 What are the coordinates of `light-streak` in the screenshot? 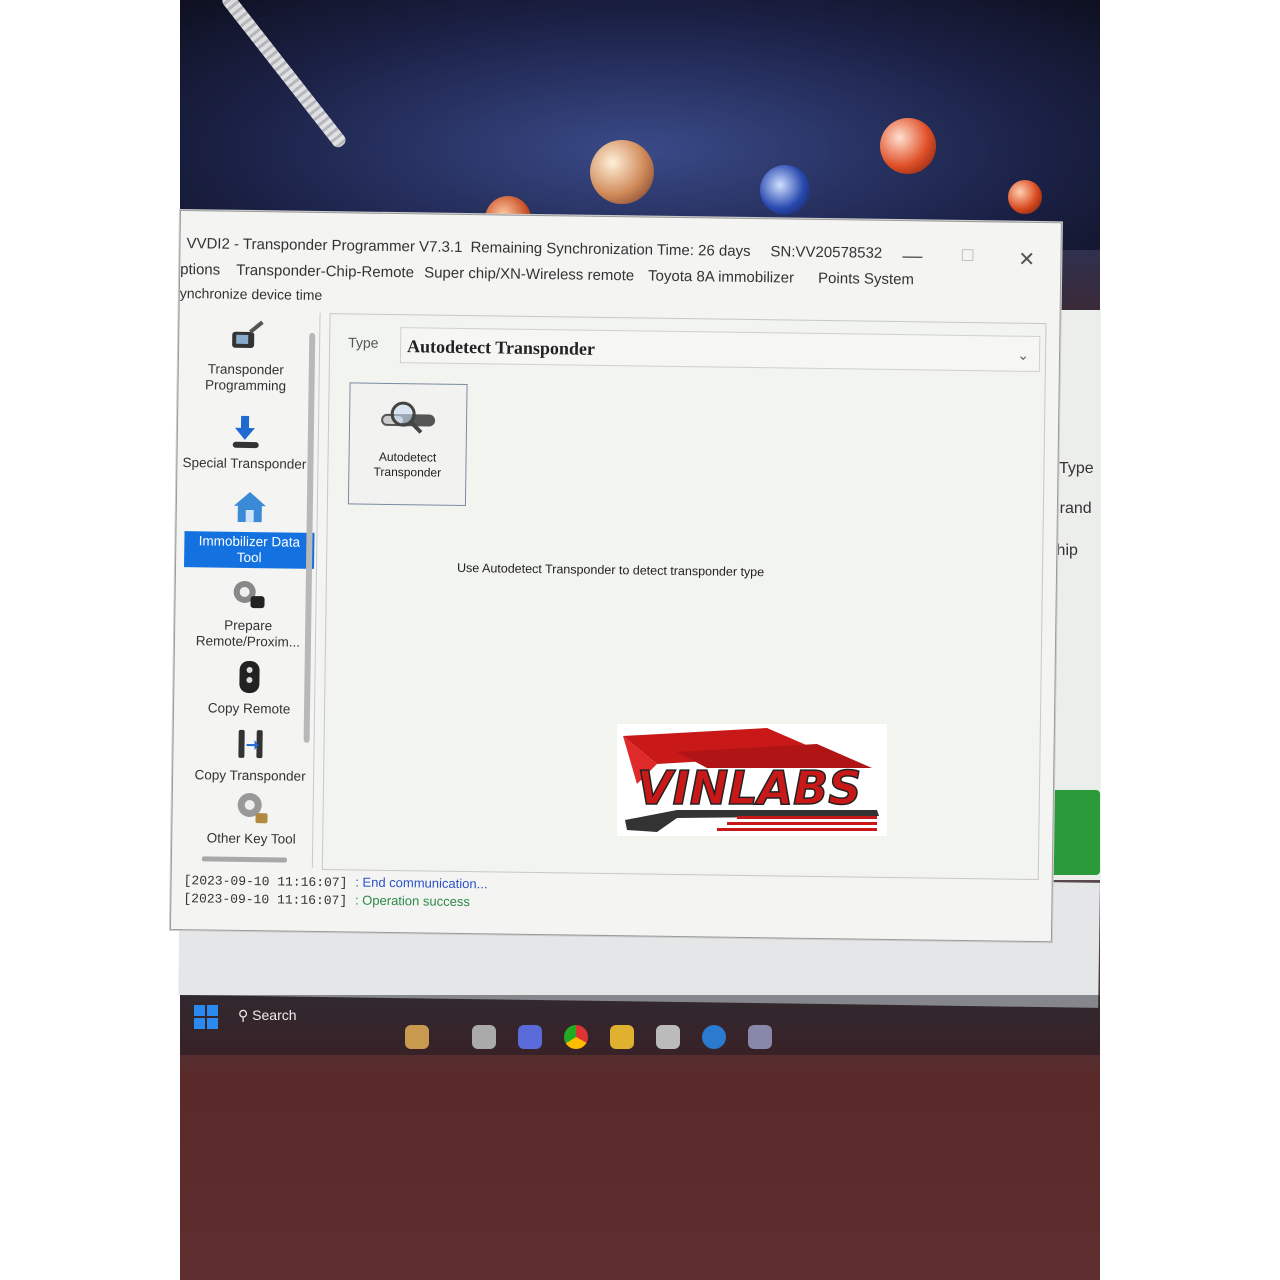 It's located at (284, 75).